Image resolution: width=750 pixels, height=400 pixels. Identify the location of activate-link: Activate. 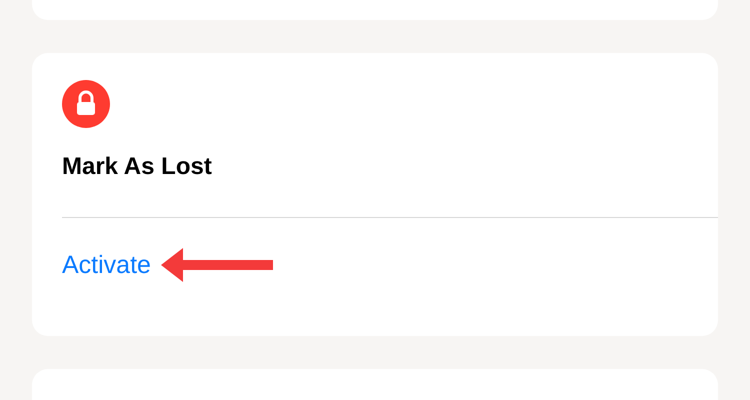
(106, 265).